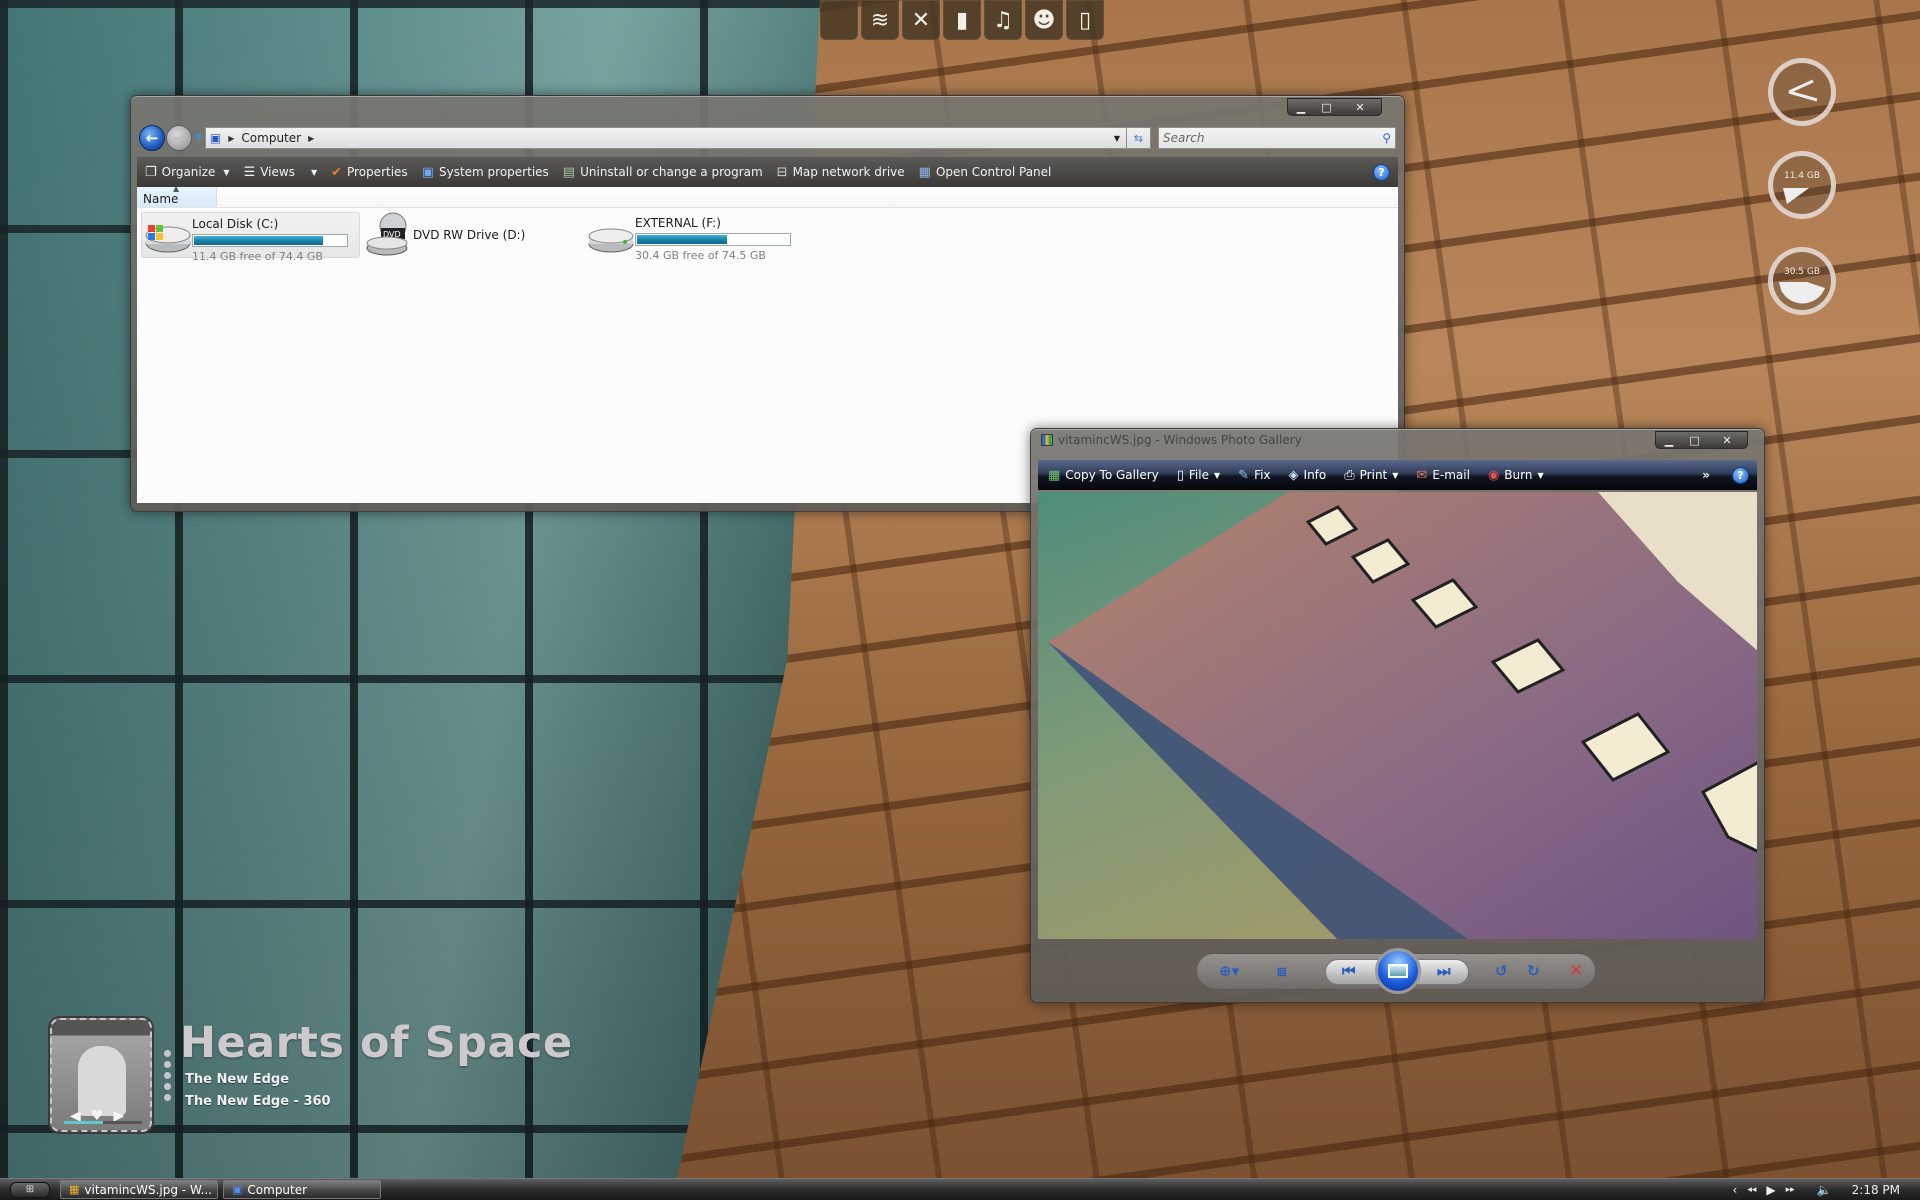 The image size is (1920, 1200). Describe the element at coordinates (921, 20) in the screenshot. I see `dock-tools-icon: ✕` at that location.